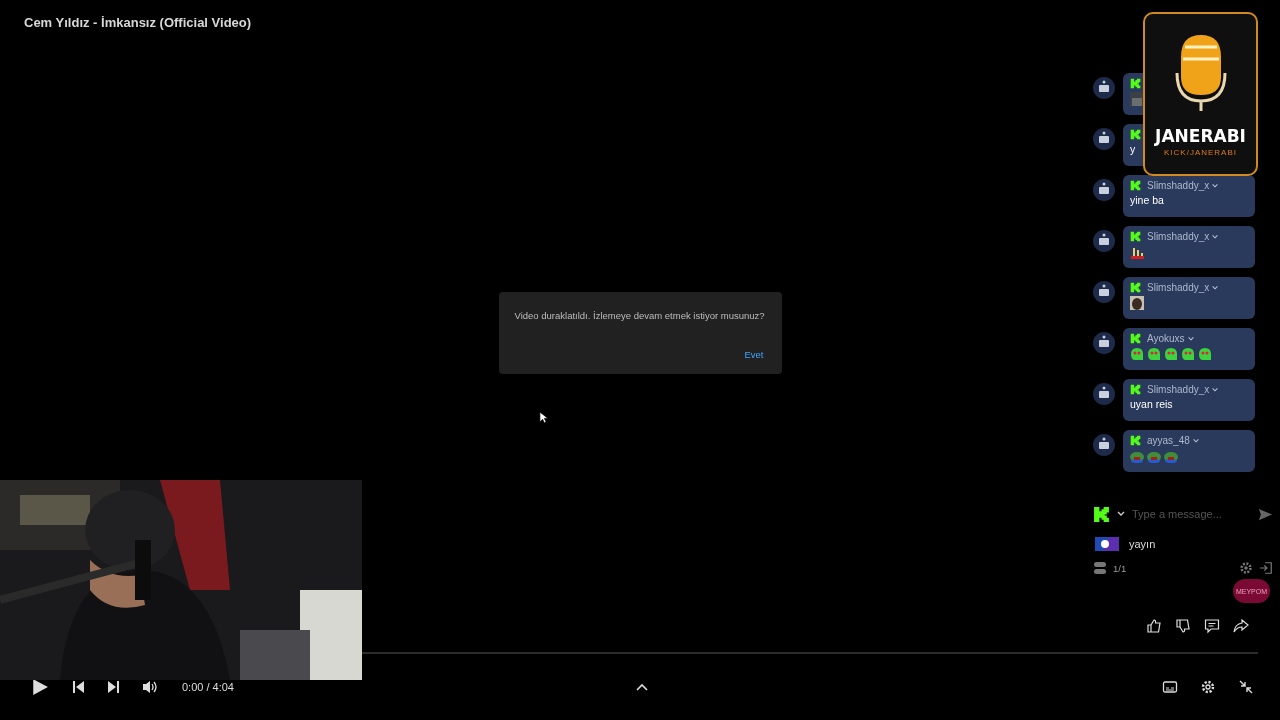 The height and width of the screenshot is (720, 1280). What do you see at coordinates (1107, 544) in the screenshot?
I see `channel-icon` at bounding box center [1107, 544].